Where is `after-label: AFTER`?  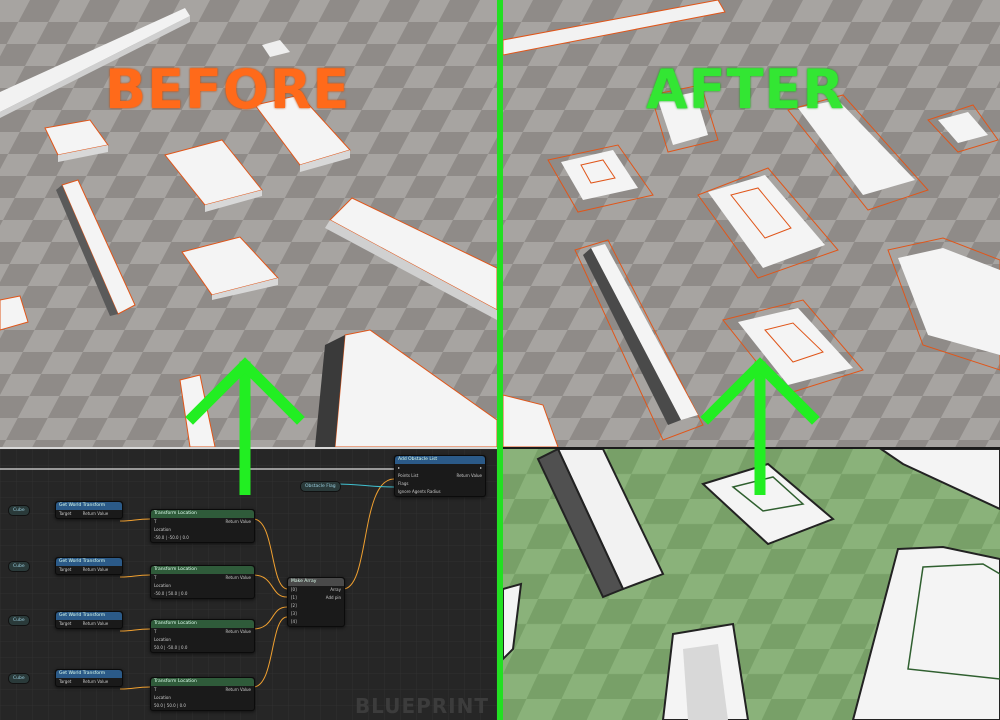 after-label: AFTER is located at coordinates (745, 89).